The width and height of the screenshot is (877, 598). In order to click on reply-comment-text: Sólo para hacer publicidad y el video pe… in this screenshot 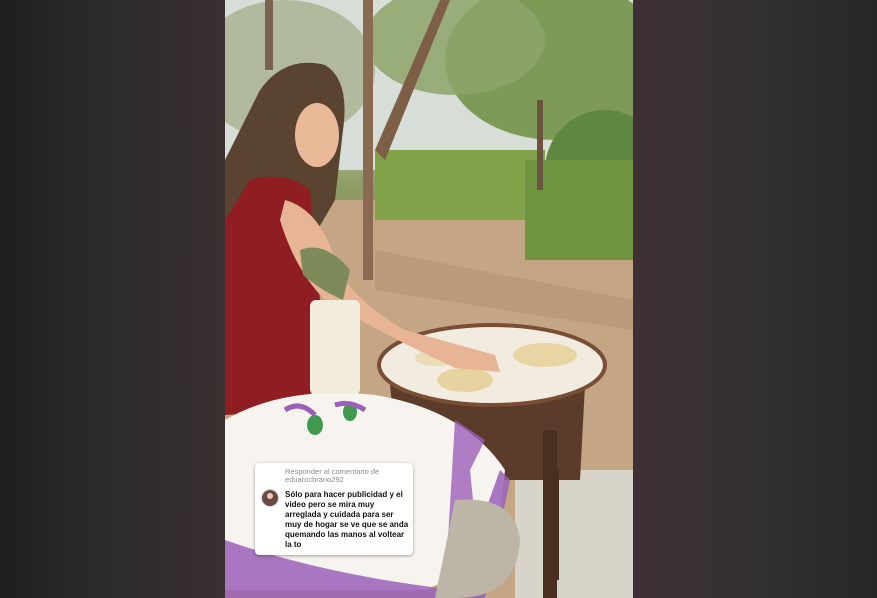, I will do `click(347, 519)`.